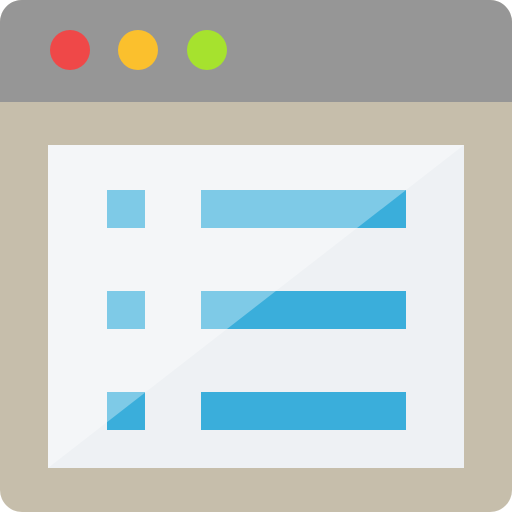 This screenshot has height=512, width=512. Describe the element at coordinates (207, 50) in the screenshot. I see `maximize-button` at that location.